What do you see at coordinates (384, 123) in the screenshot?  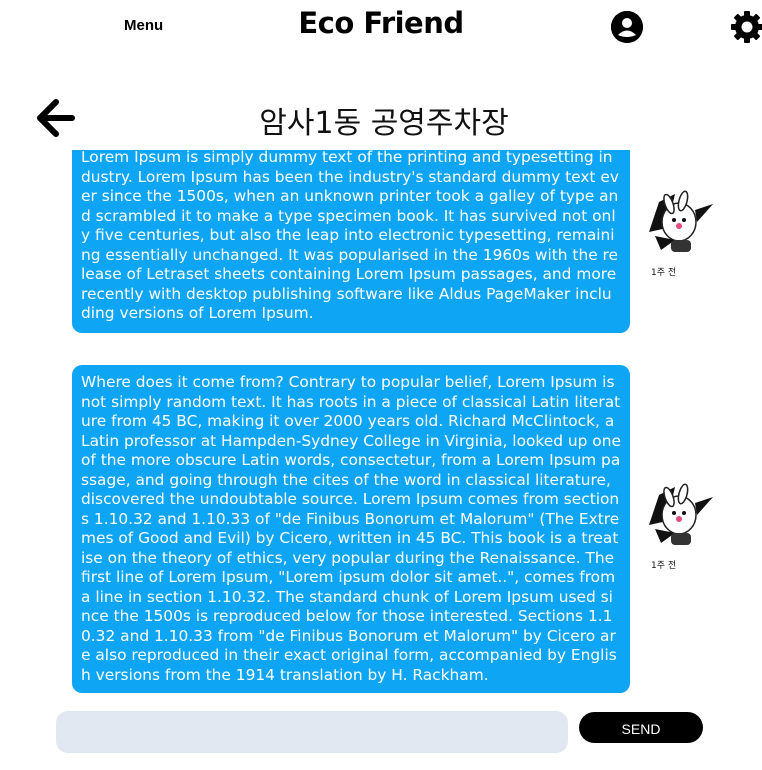 I see `chat-room-title: 암사1동 공영주차장` at bounding box center [384, 123].